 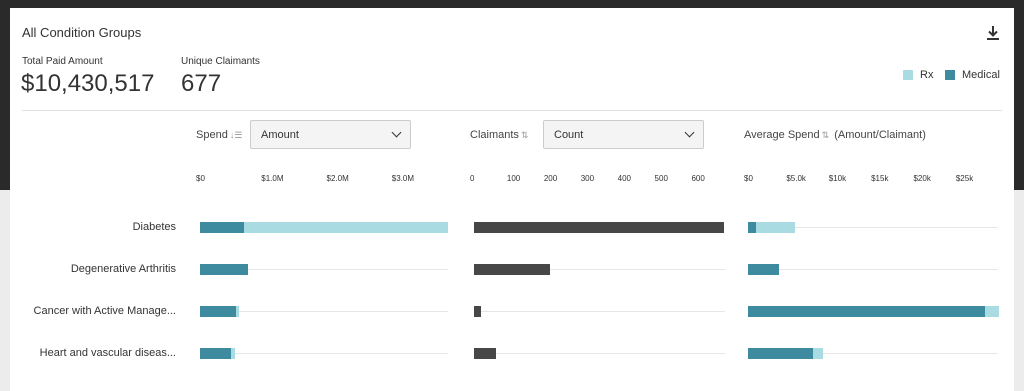 I want to click on header-divider, so click(x=512, y=110).